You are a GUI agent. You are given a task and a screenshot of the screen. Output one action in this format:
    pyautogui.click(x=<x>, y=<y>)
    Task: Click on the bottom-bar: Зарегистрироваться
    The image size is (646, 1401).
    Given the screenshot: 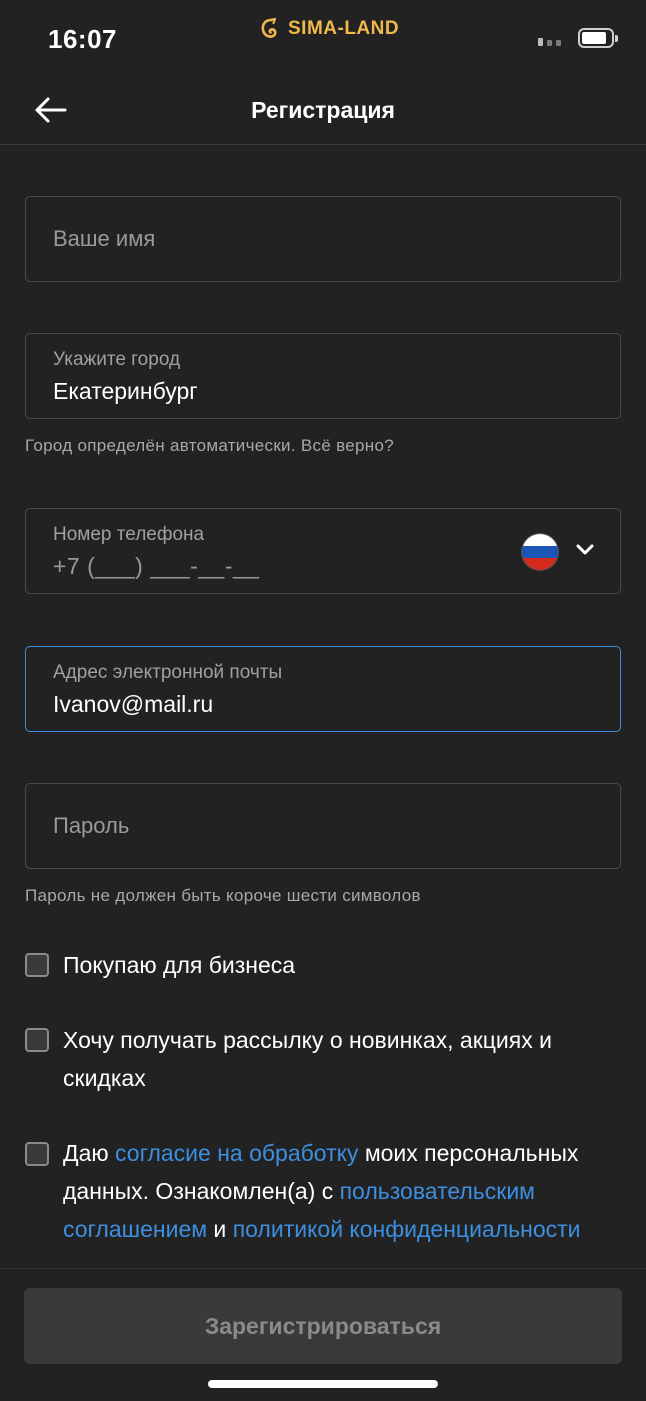 What is the action you would take?
    pyautogui.click(x=323, y=1334)
    